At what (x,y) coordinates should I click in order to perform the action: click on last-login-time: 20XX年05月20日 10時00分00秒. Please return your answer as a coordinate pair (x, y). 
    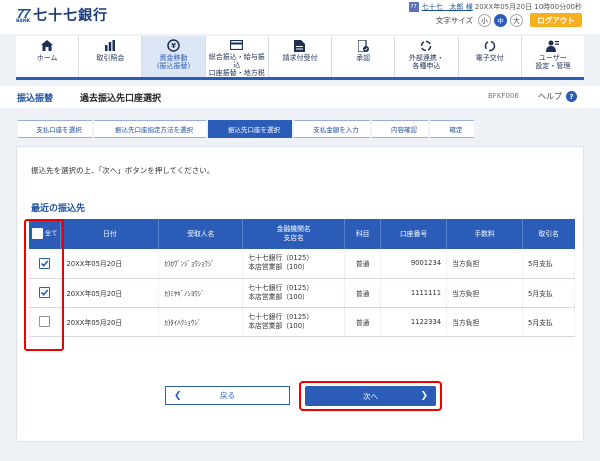
    Looking at the image, I should click on (528, 7).